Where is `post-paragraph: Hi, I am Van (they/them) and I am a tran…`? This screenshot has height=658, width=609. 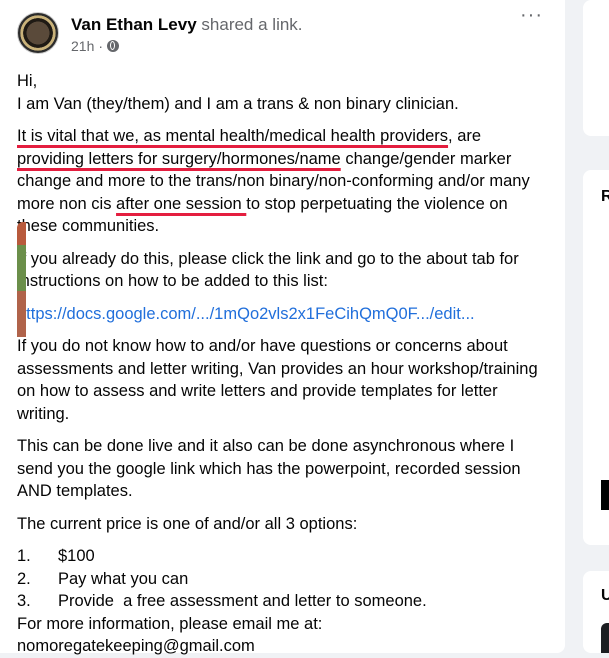
post-paragraph: Hi, I am Van (they/them) and I am a tran… is located at coordinates (238, 92).